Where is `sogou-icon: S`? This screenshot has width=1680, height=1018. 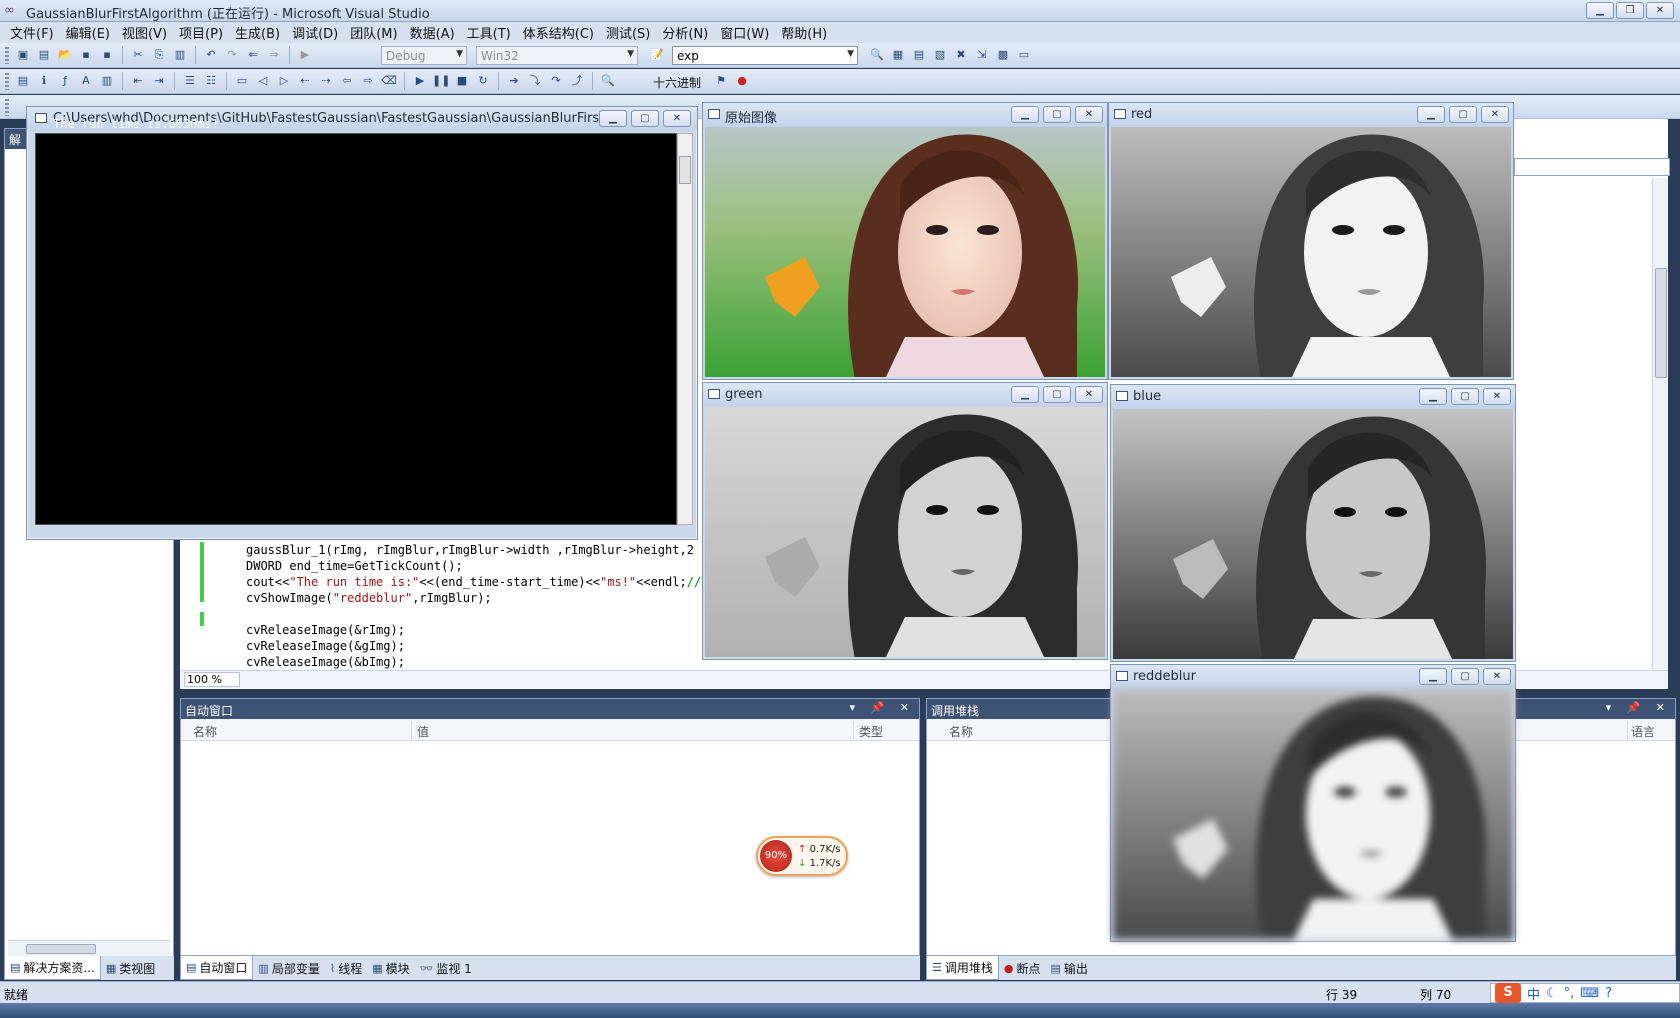
sogou-icon: S is located at coordinates (1508, 993).